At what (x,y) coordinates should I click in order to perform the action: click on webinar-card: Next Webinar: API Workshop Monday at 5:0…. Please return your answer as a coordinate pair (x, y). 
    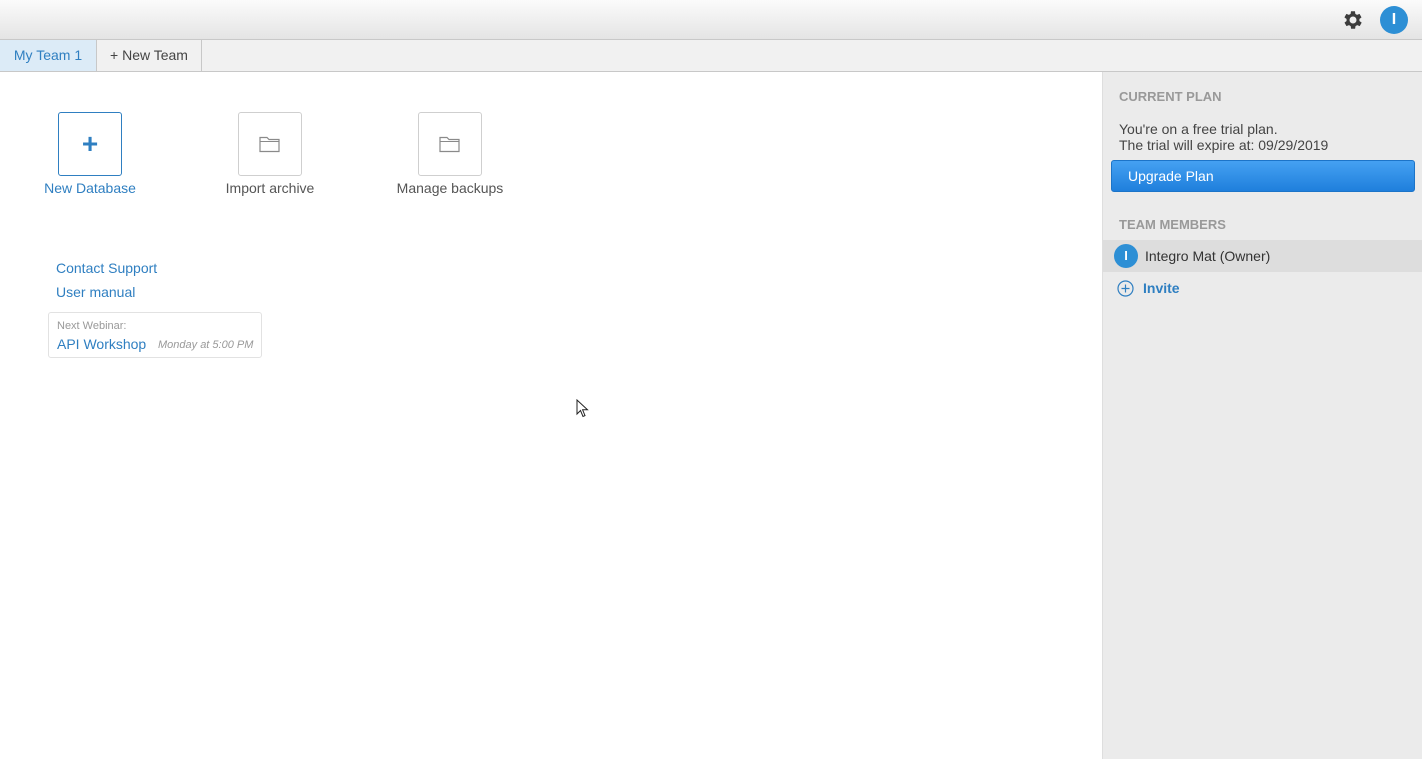
    Looking at the image, I should click on (155, 335).